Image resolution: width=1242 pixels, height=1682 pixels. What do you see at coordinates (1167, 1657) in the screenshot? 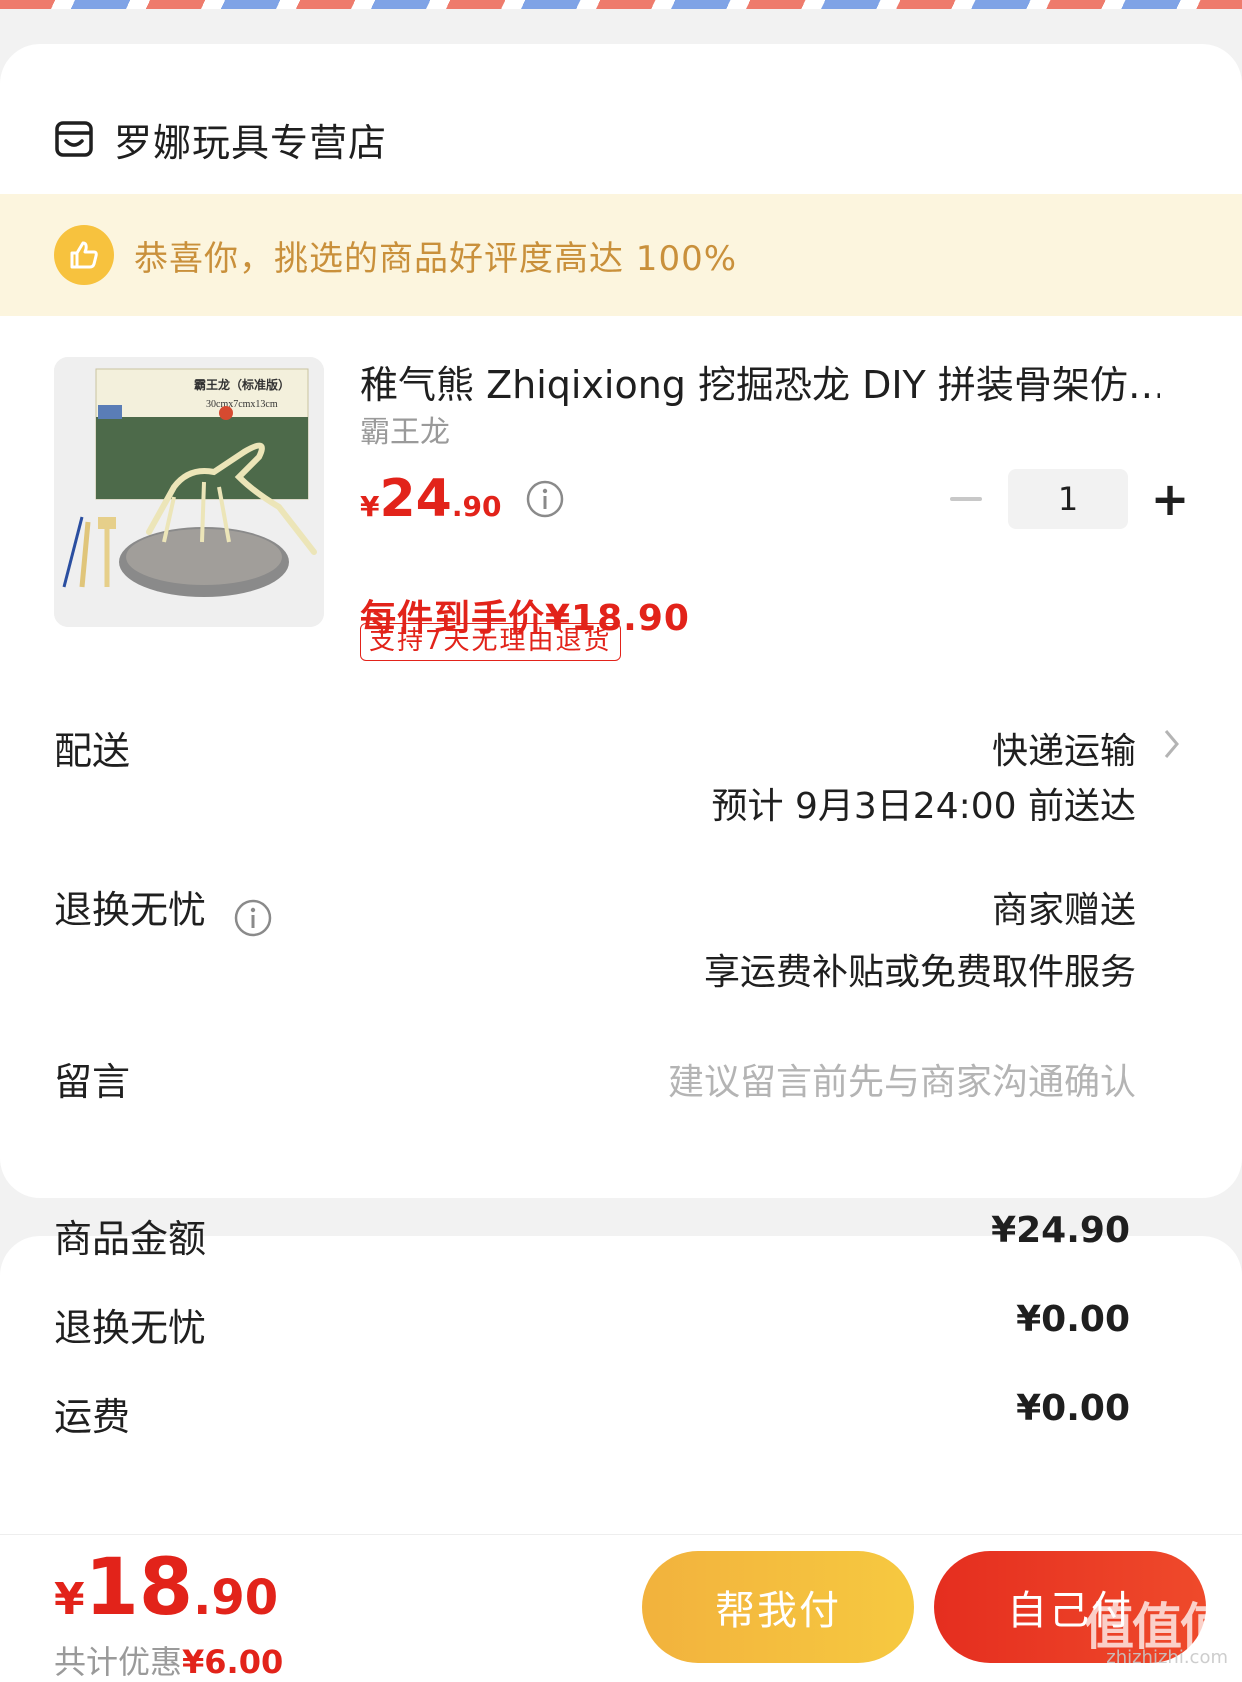
I see `watermark-url: zhizhizhi.com` at bounding box center [1167, 1657].